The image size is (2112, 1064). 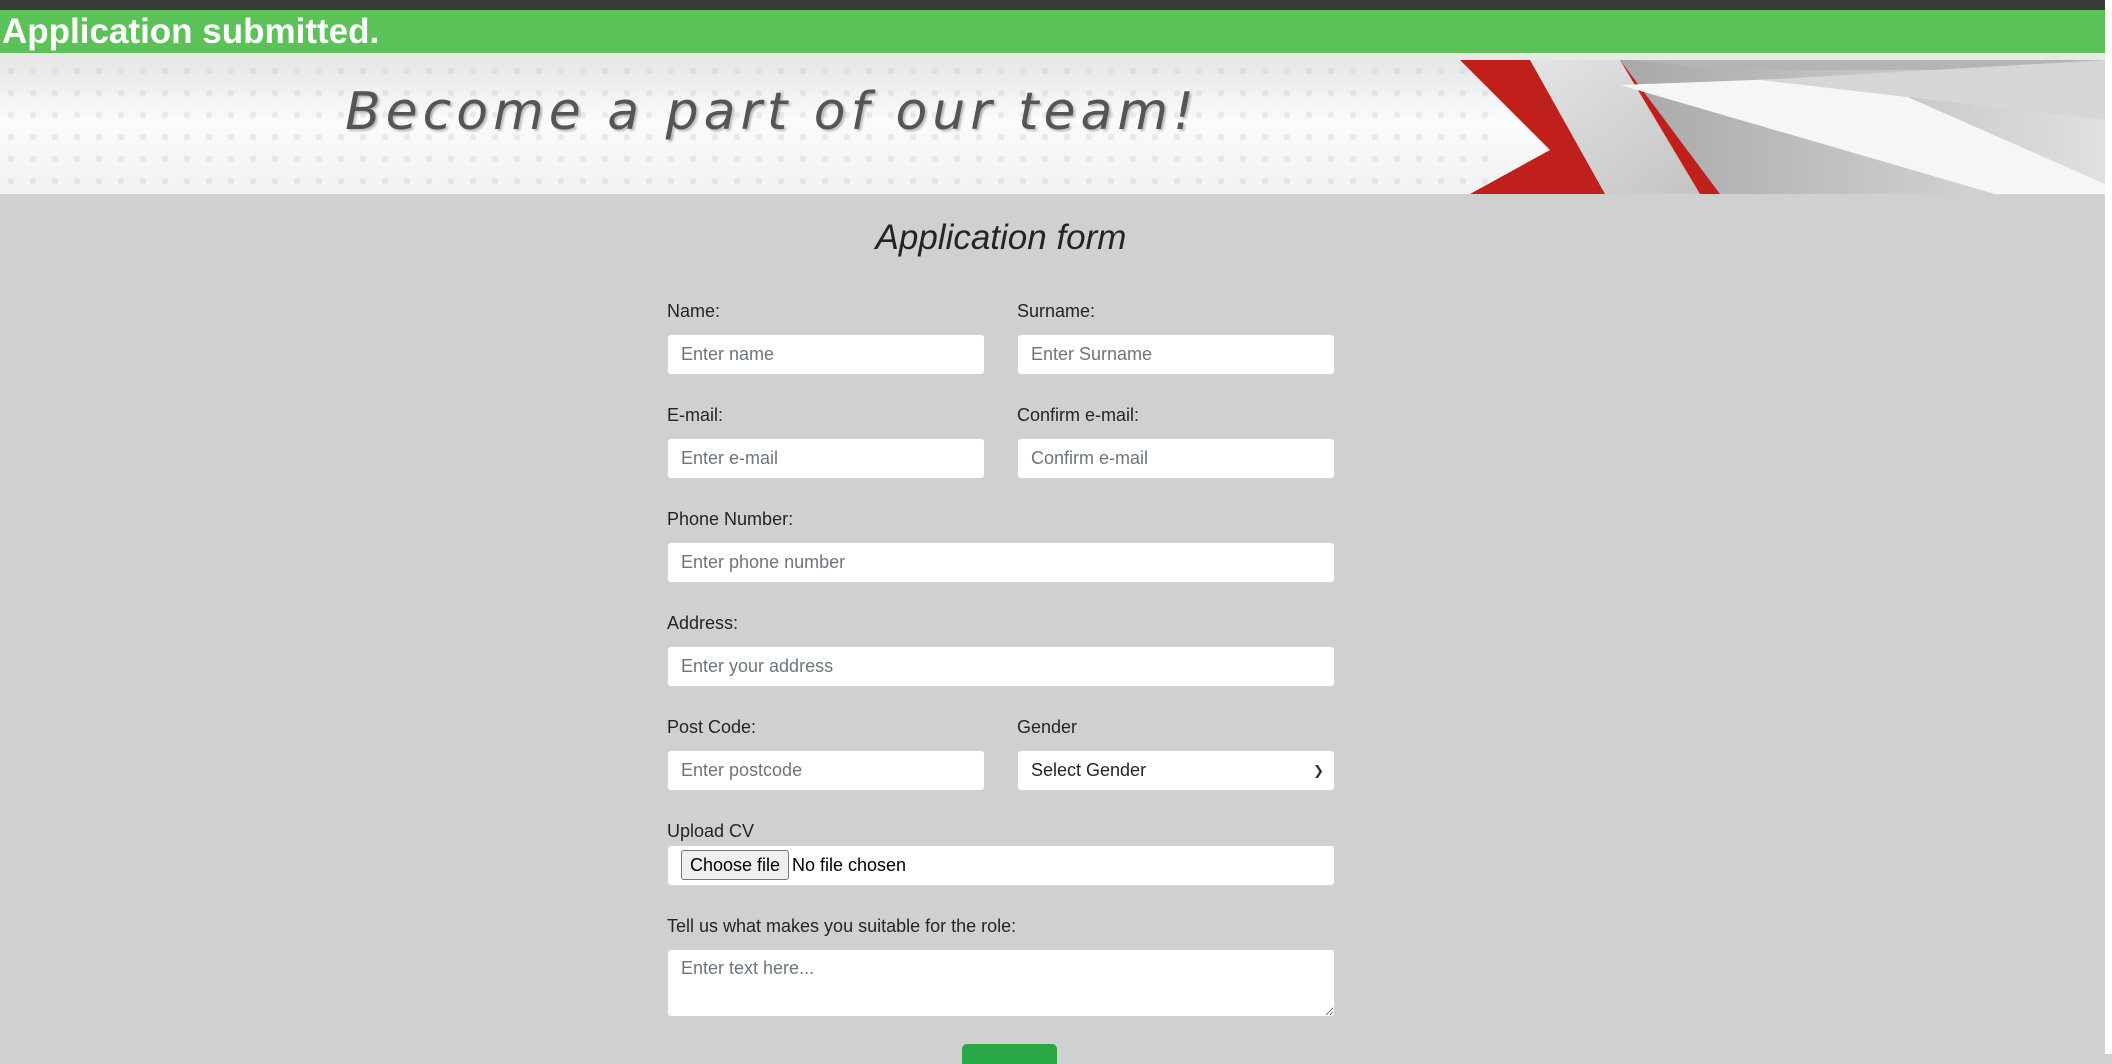 I want to click on alert-divider, so click(x=1052, y=56).